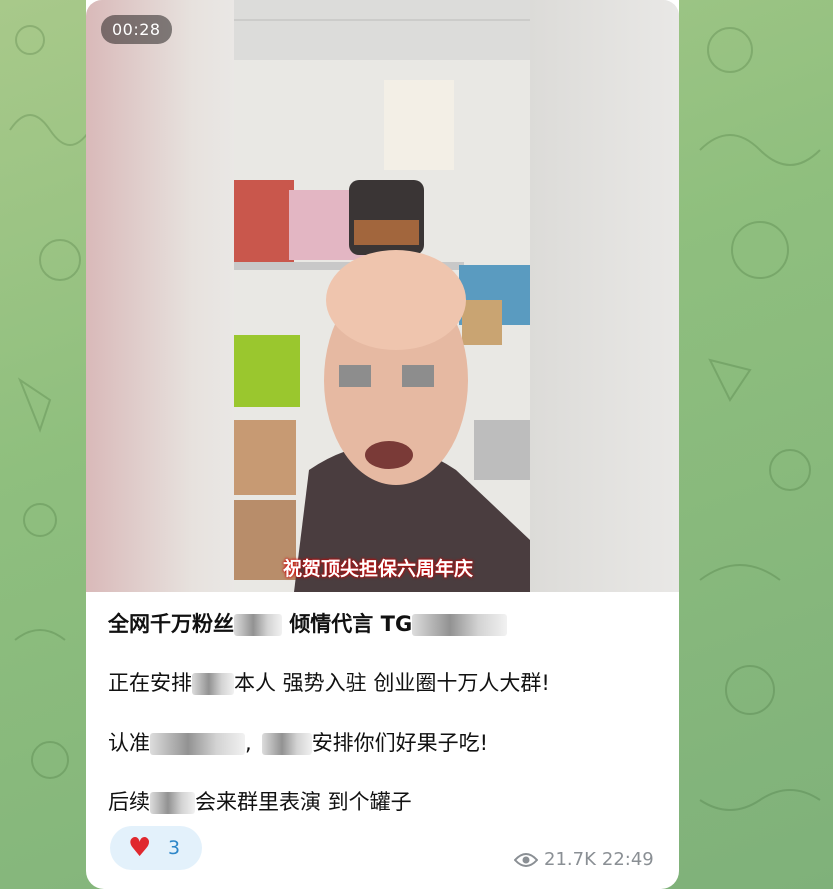  What do you see at coordinates (136, 29) in the screenshot?
I see `video-duration-badge: 00:28` at bounding box center [136, 29].